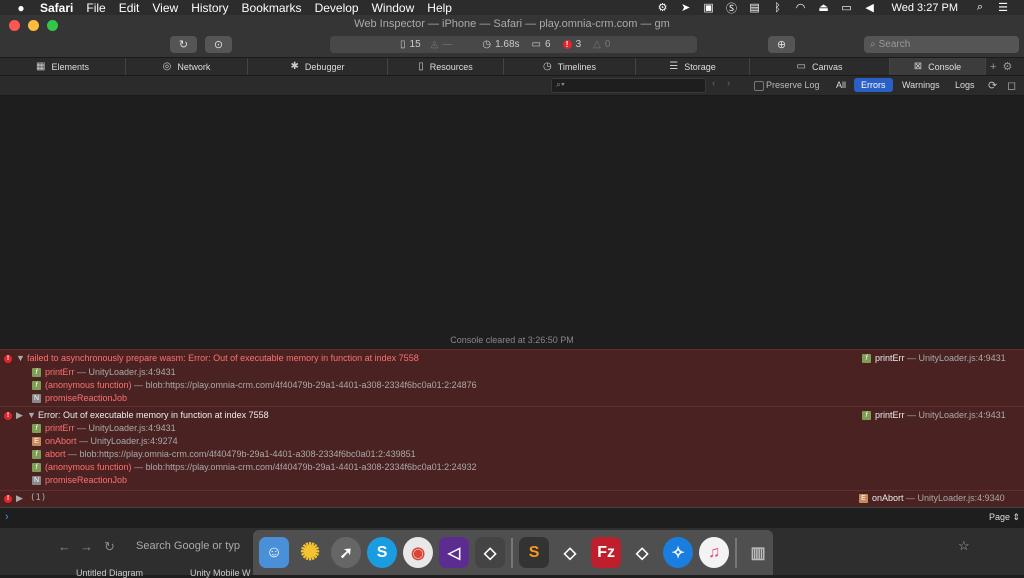 The width and height of the screenshot is (1024, 578). Describe the element at coordinates (109, 573) in the screenshot. I see `background-tab-1: Untitled Diagram` at that location.